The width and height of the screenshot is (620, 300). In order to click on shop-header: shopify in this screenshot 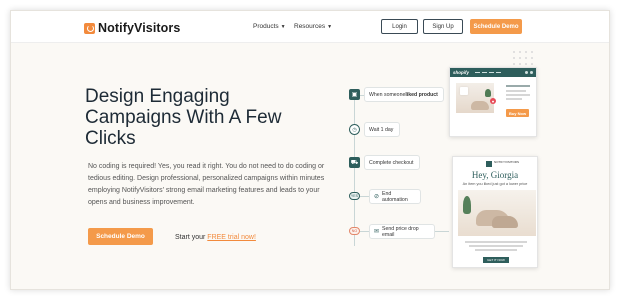, I will do `click(493, 72)`.